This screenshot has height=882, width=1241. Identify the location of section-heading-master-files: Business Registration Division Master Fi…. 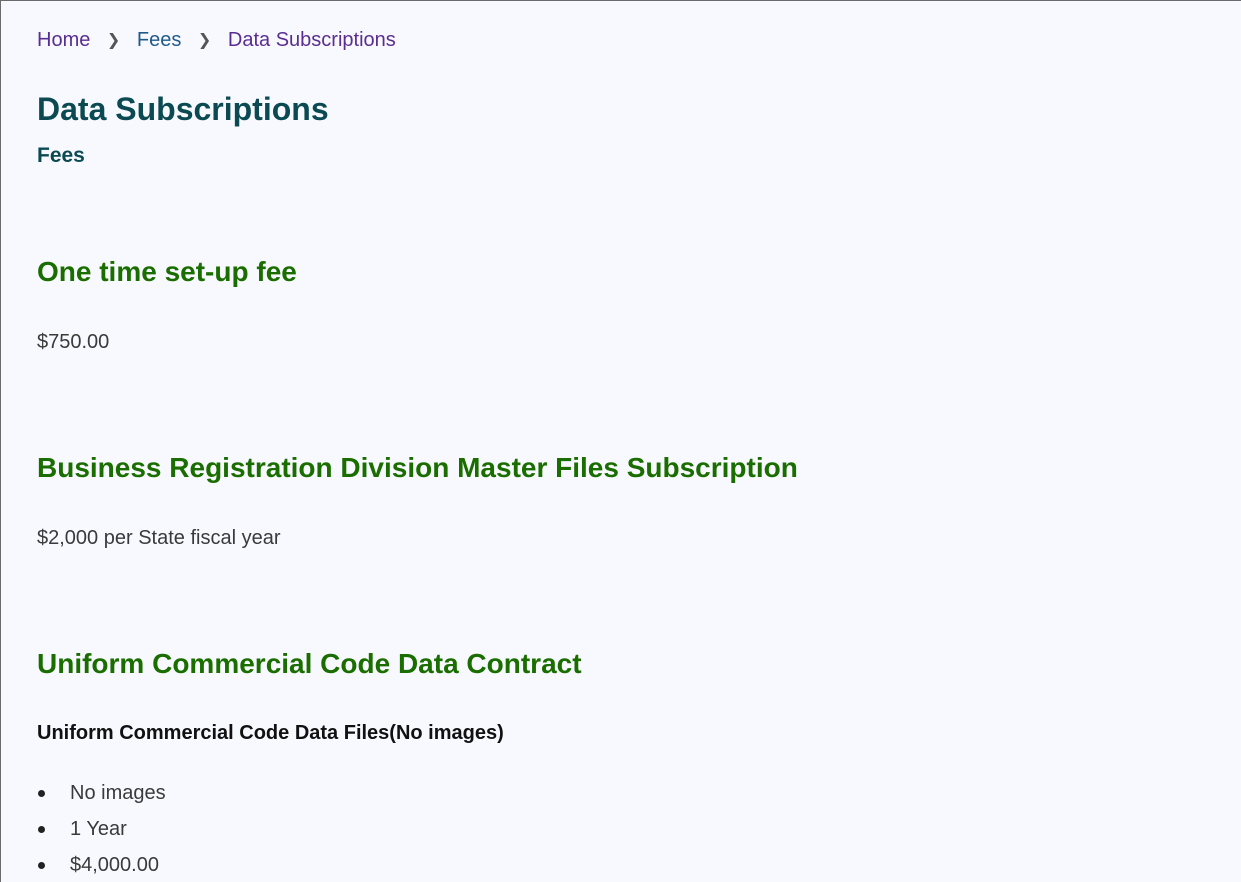
(417, 467).